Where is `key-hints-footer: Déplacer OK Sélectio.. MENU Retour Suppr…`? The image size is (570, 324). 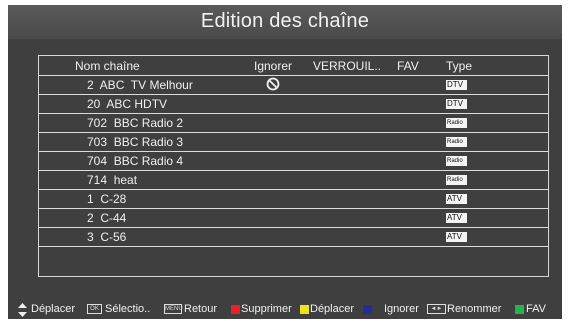 key-hints-footer: Déplacer OK Sélectio.. MENU Retour Suppr… is located at coordinates (285, 310).